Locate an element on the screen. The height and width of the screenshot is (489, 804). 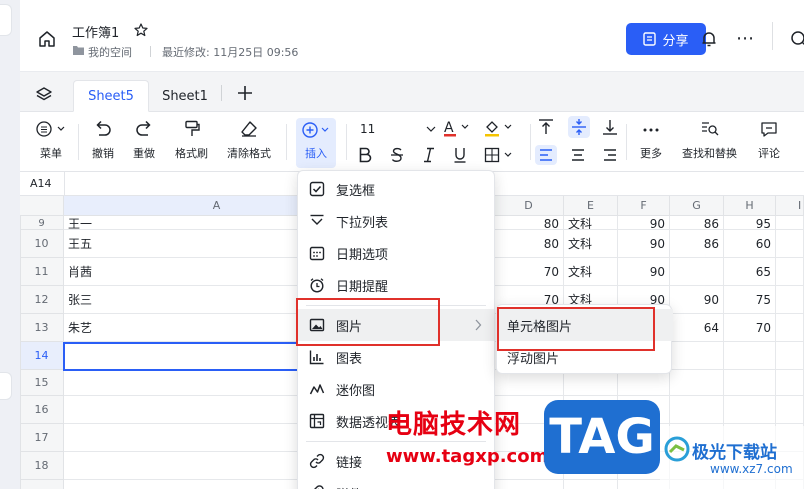
column-header-e: E is located at coordinates (591, 206).